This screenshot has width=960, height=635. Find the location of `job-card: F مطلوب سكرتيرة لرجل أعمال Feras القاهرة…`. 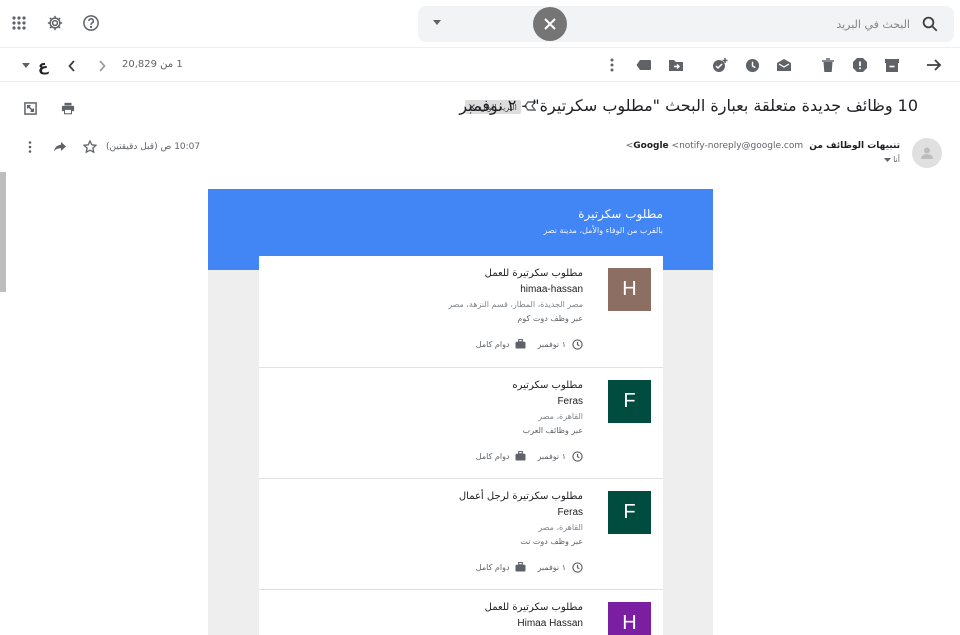

job-card: F مطلوب سكرتيرة لرجل أعمال Feras القاهرة… is located at coordinates (461, 534).